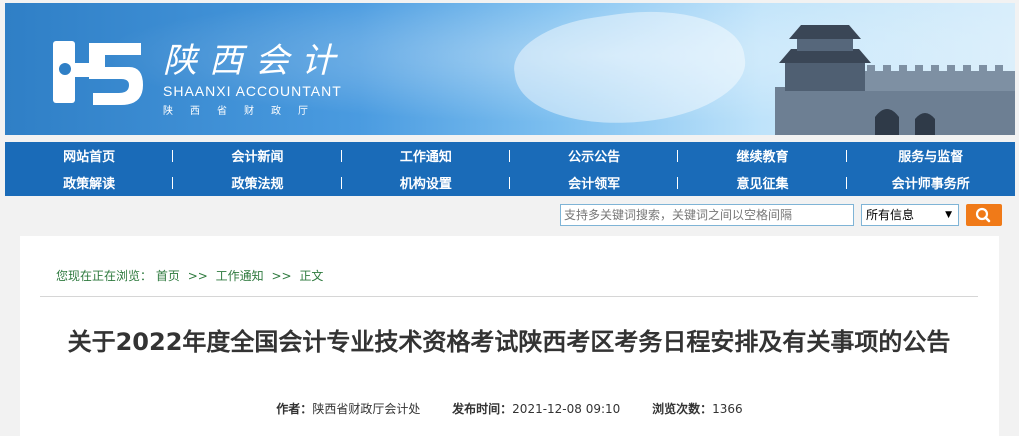 Image resolution: width=1019 pixels, height=436 pixels. Describe the element at coordinates (366, 409) in the screenshot. I see `author-value: 陕西省财政厅会计处` at that location.